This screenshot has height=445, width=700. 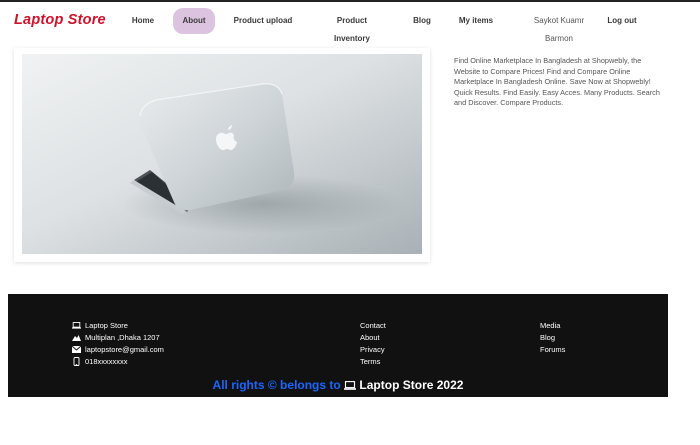 What do you see at coordinates (370, 361) in the screenshot?
I see `footer-link-terms: Terms` at bounding box center [370, 361].